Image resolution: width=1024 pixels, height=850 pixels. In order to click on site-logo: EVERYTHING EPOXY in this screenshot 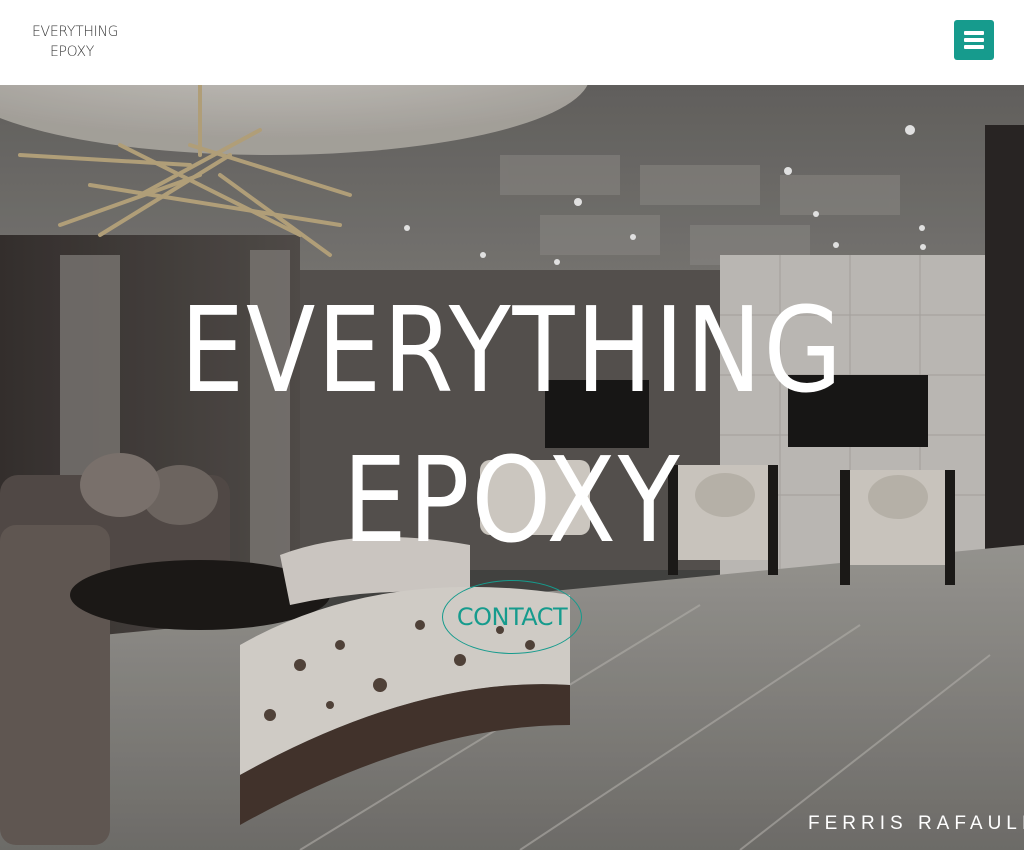, I will do `click(75, 42)`.